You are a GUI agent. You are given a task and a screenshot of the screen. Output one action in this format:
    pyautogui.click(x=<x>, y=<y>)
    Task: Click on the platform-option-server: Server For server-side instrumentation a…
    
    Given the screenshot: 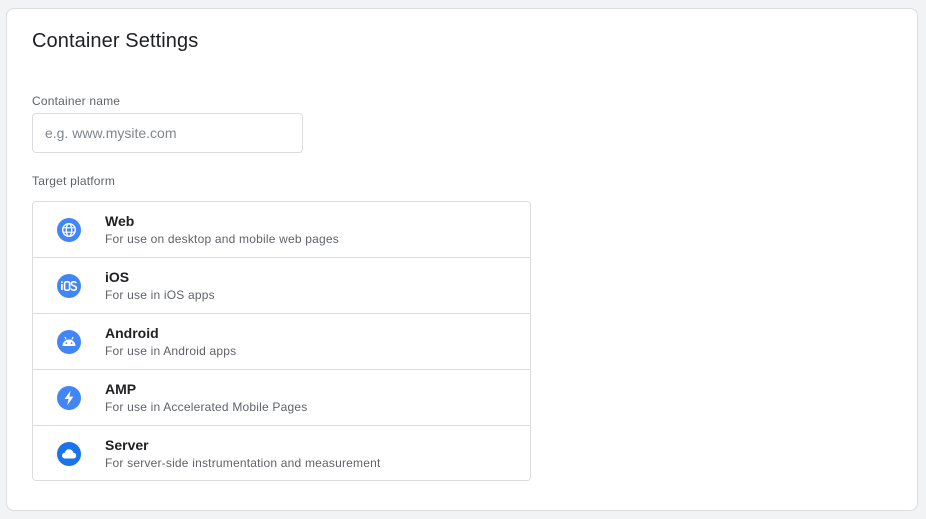 What is the action you would take?
    pyautogui.click(x=281, y=453)
    